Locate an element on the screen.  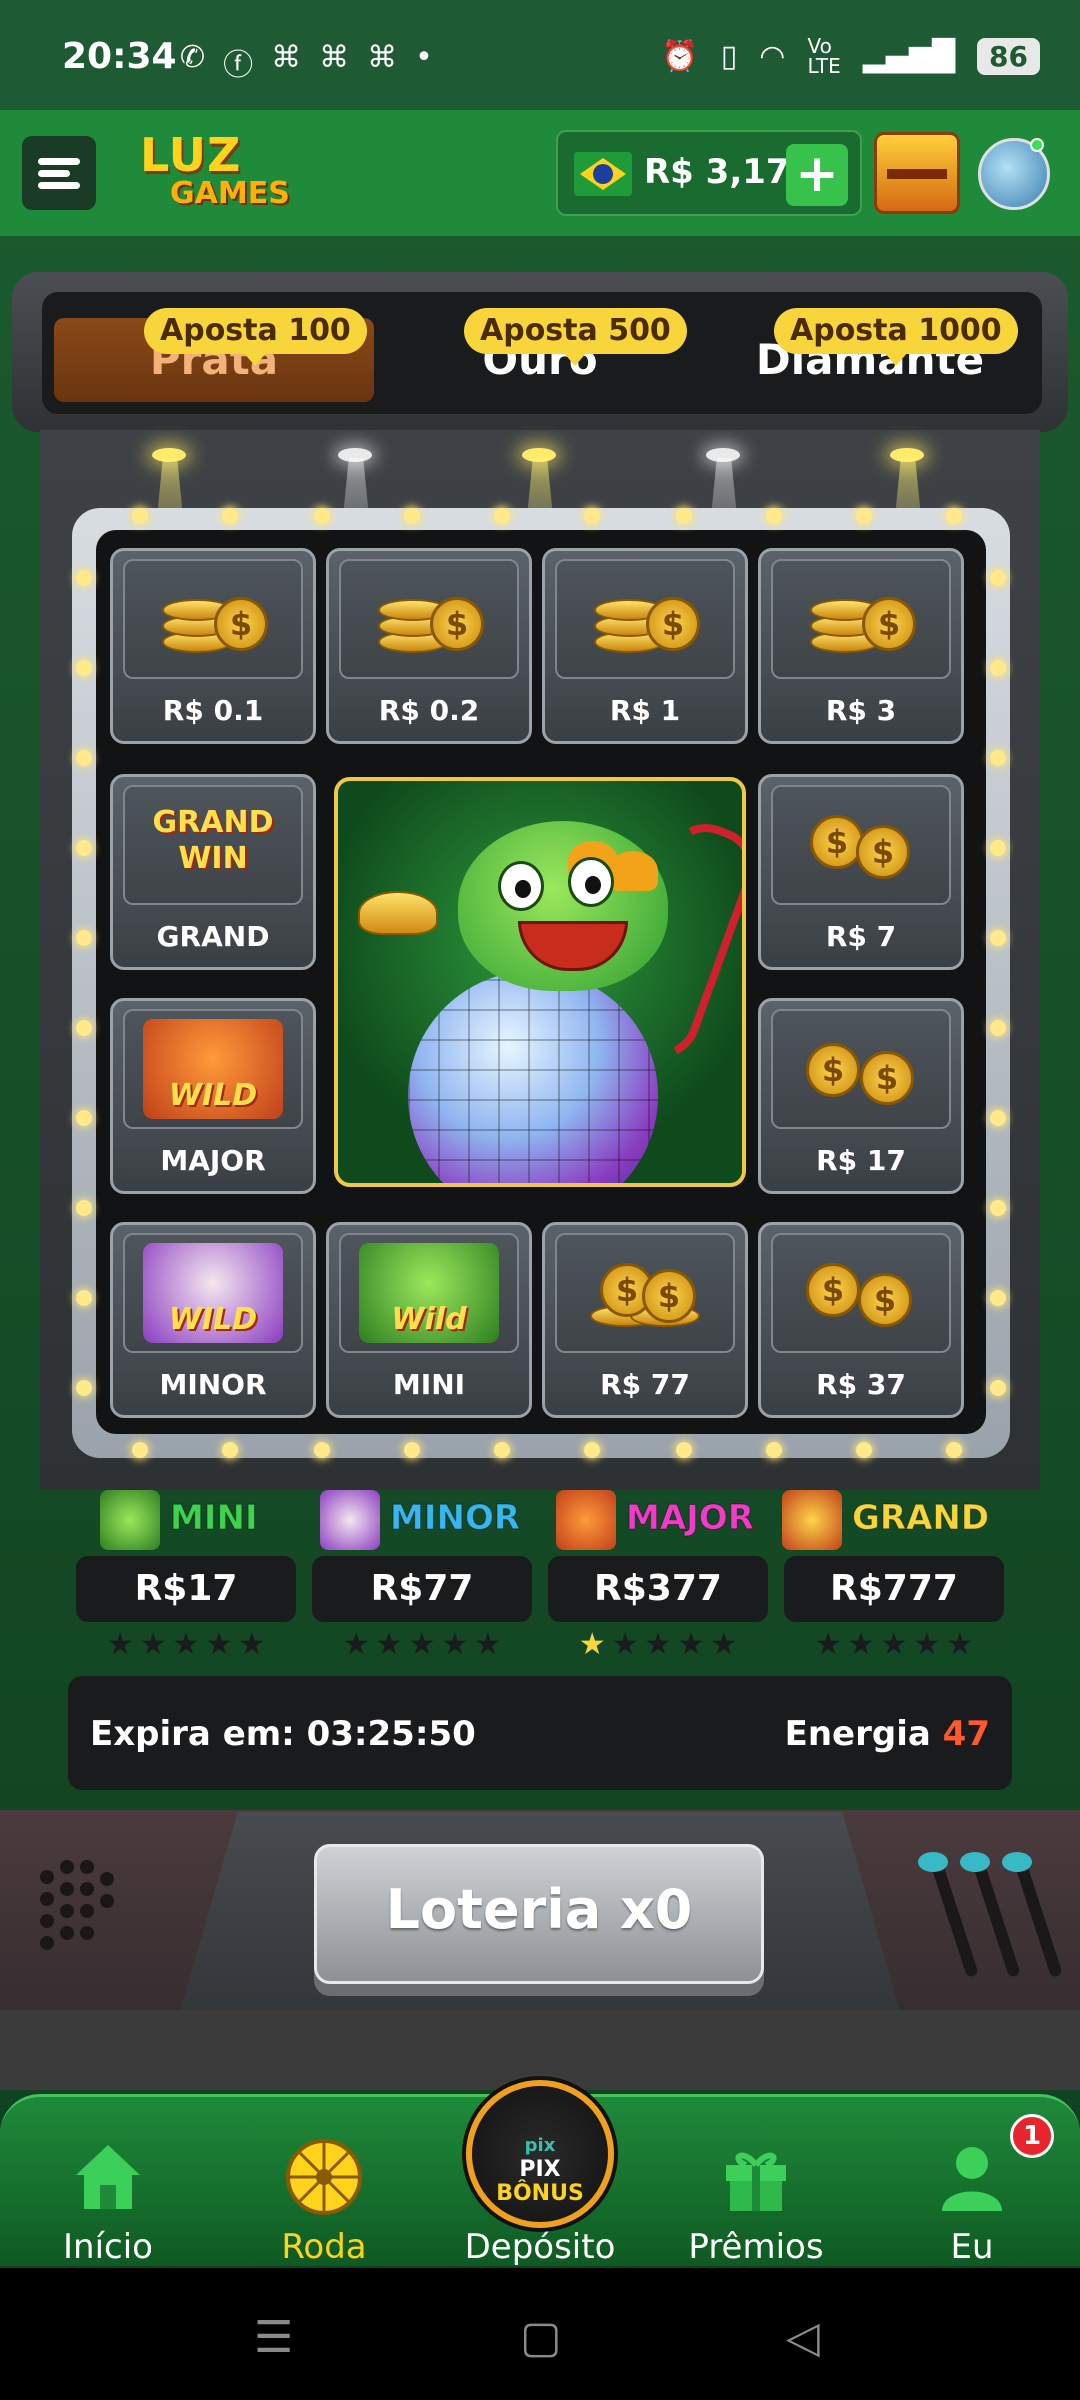
tab-prata: Prata Aposta 100 is located at coordinates (214, 355).